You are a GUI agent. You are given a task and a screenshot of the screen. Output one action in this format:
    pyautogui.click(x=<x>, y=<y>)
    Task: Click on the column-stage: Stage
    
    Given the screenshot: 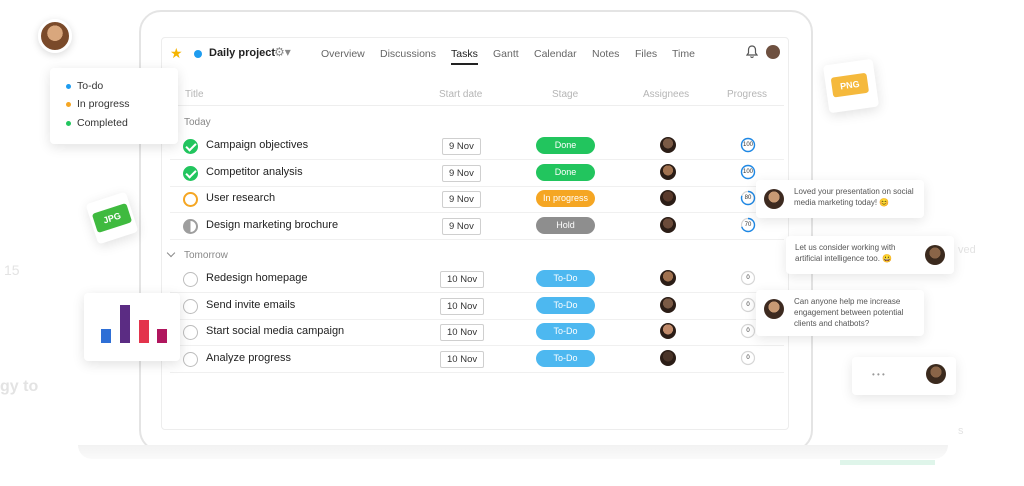 What is the action you would take?
    pyautogui.click(x=565, y=94)
    